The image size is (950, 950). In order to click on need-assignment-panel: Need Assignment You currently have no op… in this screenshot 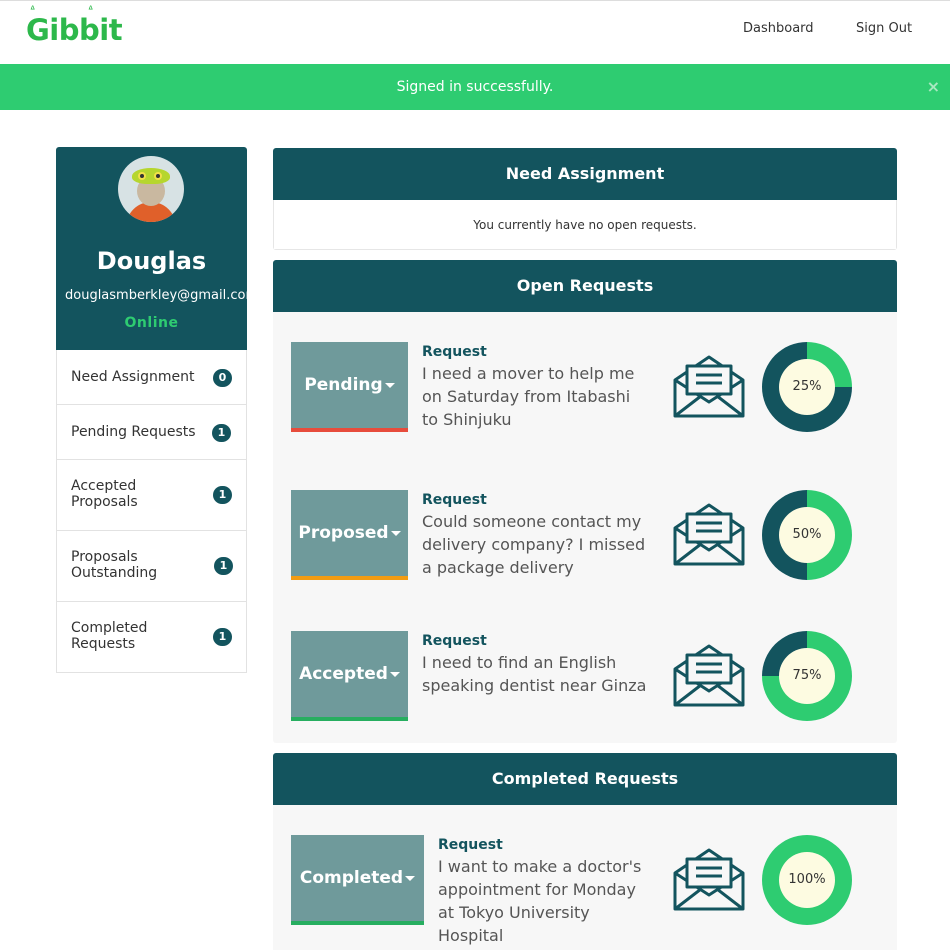, I will do `click(585, 199)`.